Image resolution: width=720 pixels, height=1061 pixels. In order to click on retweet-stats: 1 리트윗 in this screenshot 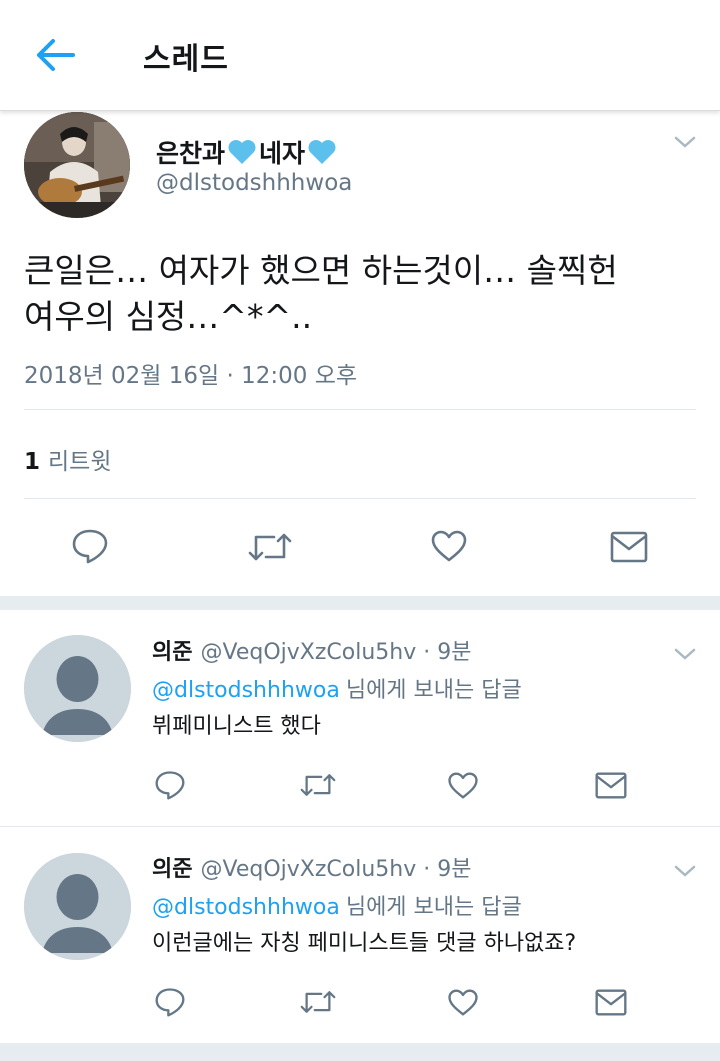, I will do `click(68, 459)`.